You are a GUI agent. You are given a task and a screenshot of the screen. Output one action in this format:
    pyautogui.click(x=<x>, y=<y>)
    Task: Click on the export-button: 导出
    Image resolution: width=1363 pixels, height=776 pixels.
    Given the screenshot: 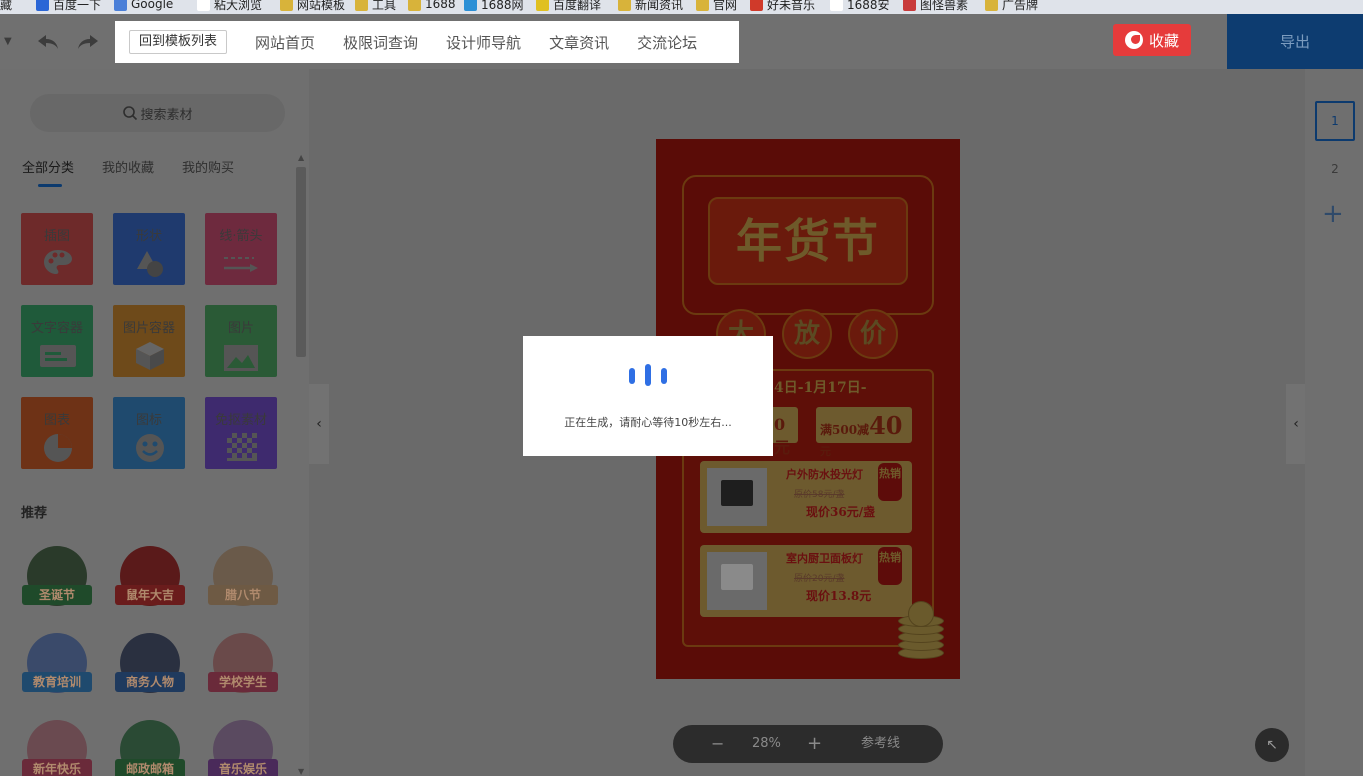 What is the action you would take?
    pyautogui.click(x=1295, y=41)
    